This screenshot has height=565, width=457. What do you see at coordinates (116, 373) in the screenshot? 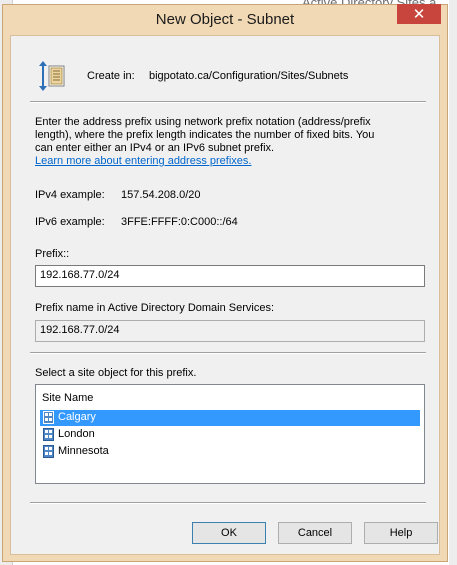
I see `site-select-label: Select a site object for this prefix.` at bounding box center [116, 373].